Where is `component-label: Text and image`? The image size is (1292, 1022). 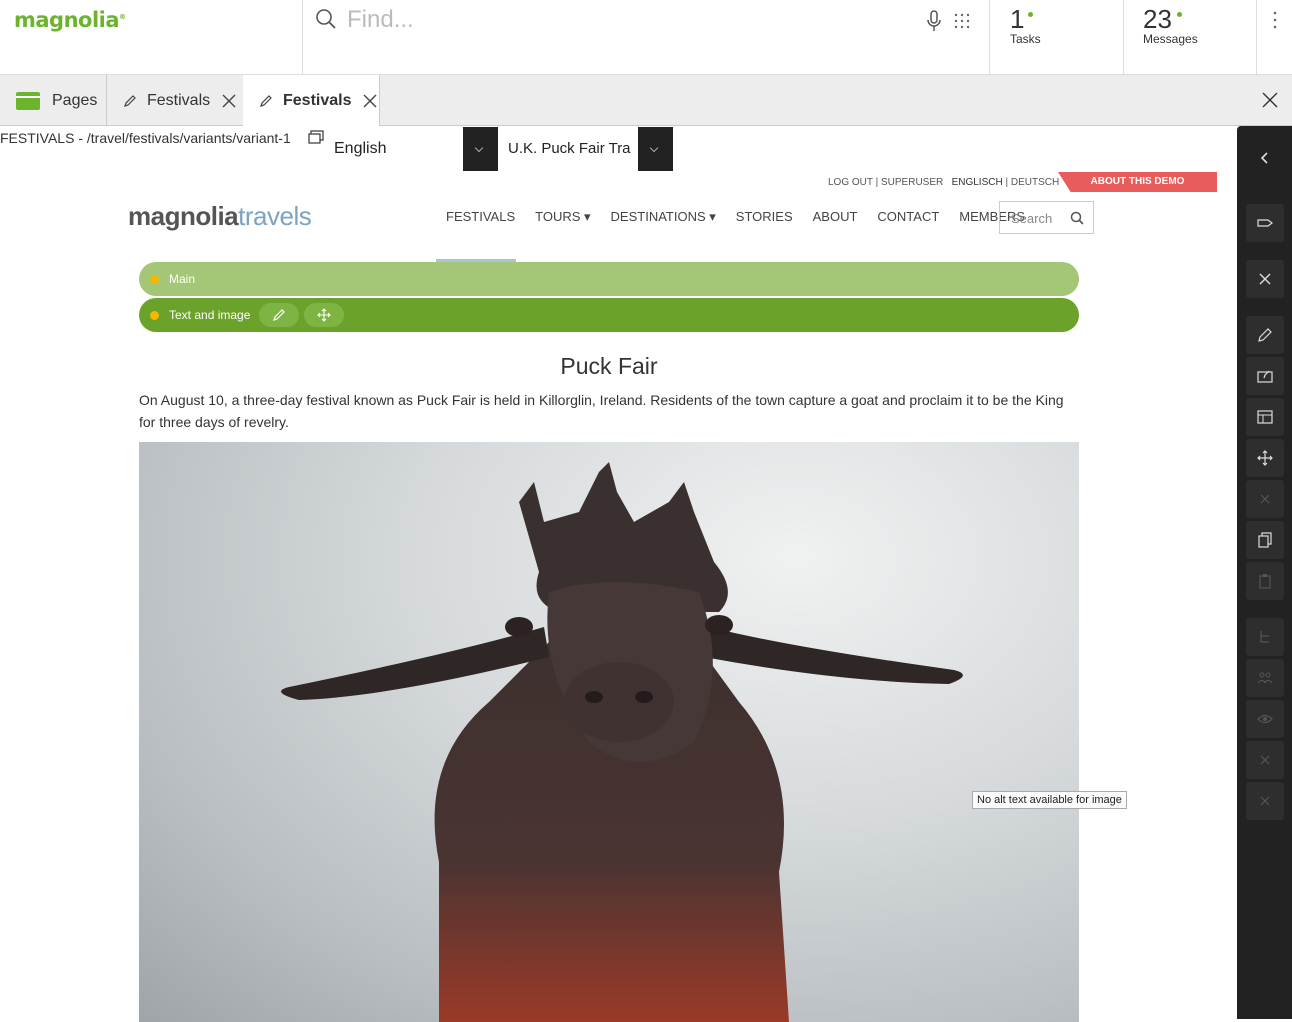
component-label: Text and image is located at coordinates (210, 315).